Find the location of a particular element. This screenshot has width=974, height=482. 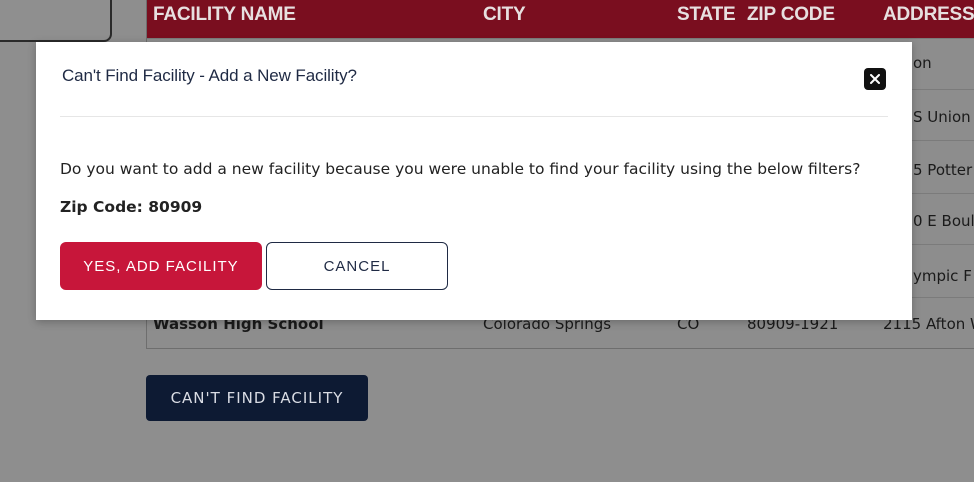

cant-find-facility-button: CAN'T FIND FACILITY is located at coordinates (257, 398).